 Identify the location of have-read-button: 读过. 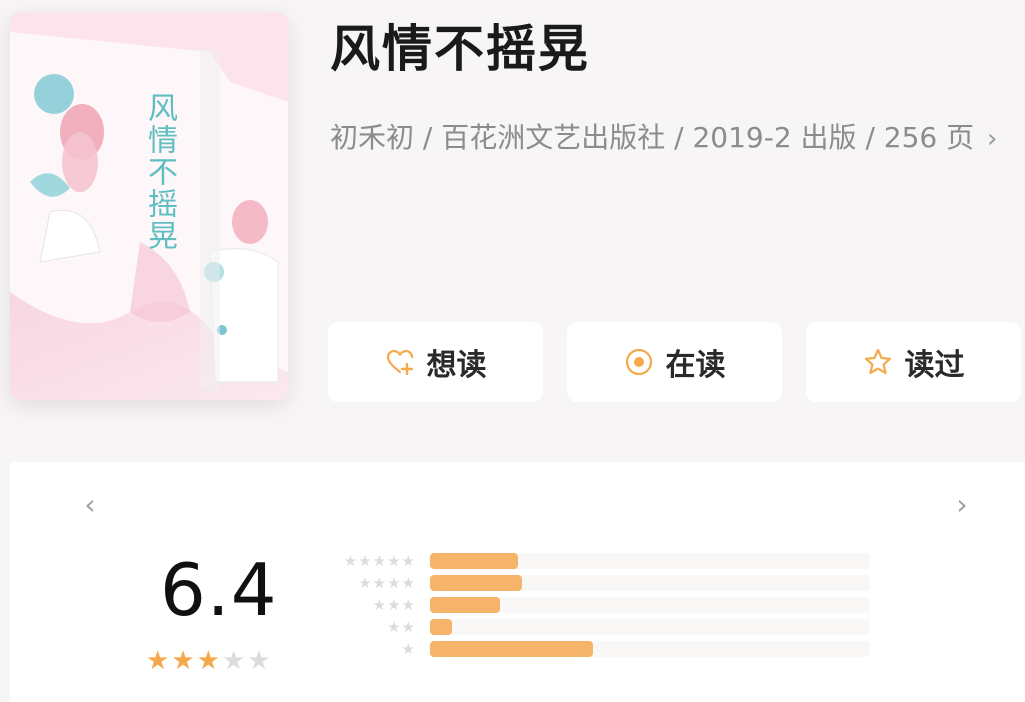
(913, 362).